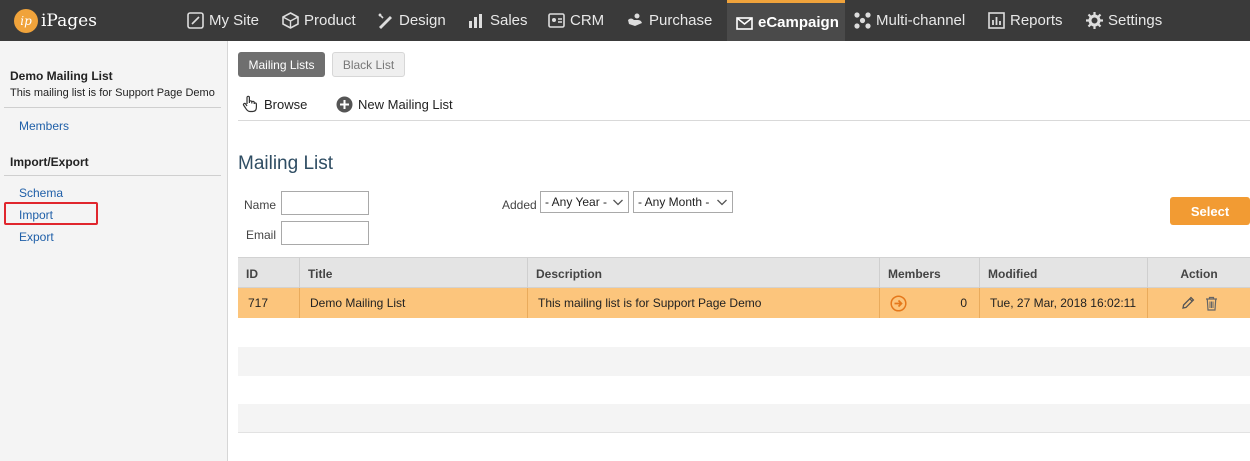 This screenshot has height=461, width=1250. Describe the element at coordinates (26, 21) in the screenshot. I see `logo-mark: ip` at that location.